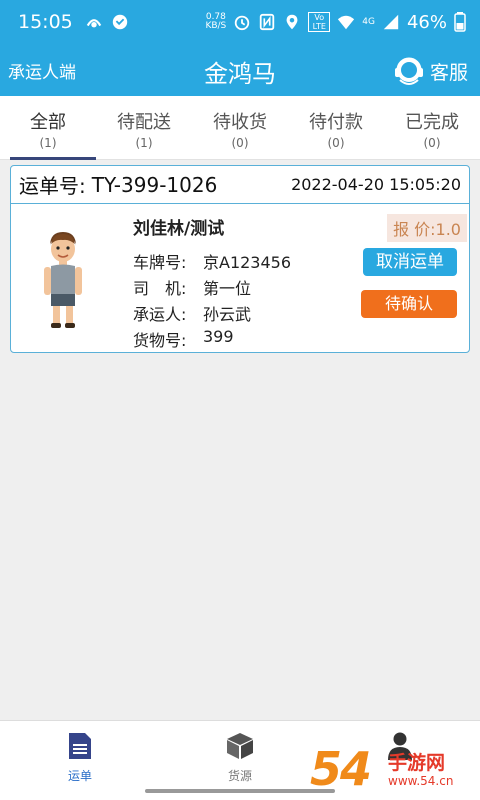 This screenshot has height=800, width=480. Describe the element at coordinates (240, 185) in the screenshot. I see `order-card-header: 运单号: TY-399-1026 2022-04-20 15:05:20` at that location.